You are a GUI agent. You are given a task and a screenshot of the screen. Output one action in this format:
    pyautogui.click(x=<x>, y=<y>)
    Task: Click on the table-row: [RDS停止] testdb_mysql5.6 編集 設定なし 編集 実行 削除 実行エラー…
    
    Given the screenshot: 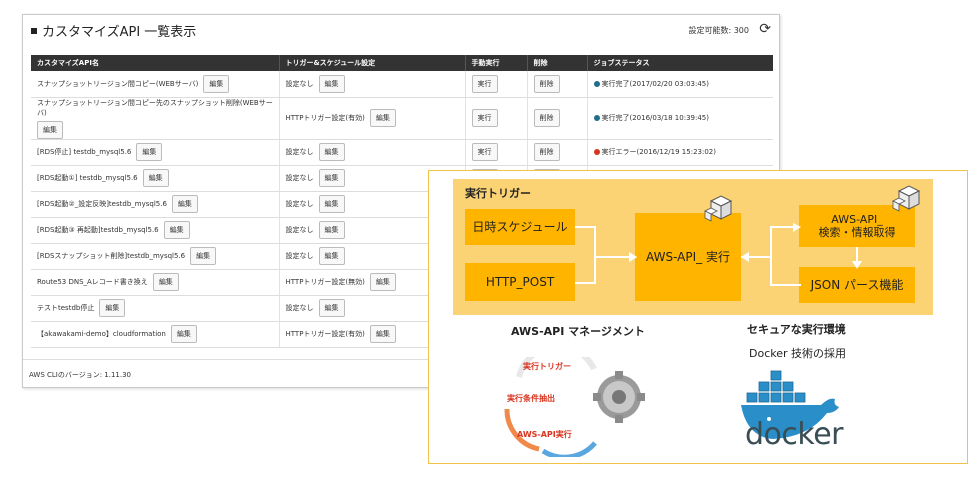 What is the action you would take?
    pyautogui.click(x=402, y=152)
    